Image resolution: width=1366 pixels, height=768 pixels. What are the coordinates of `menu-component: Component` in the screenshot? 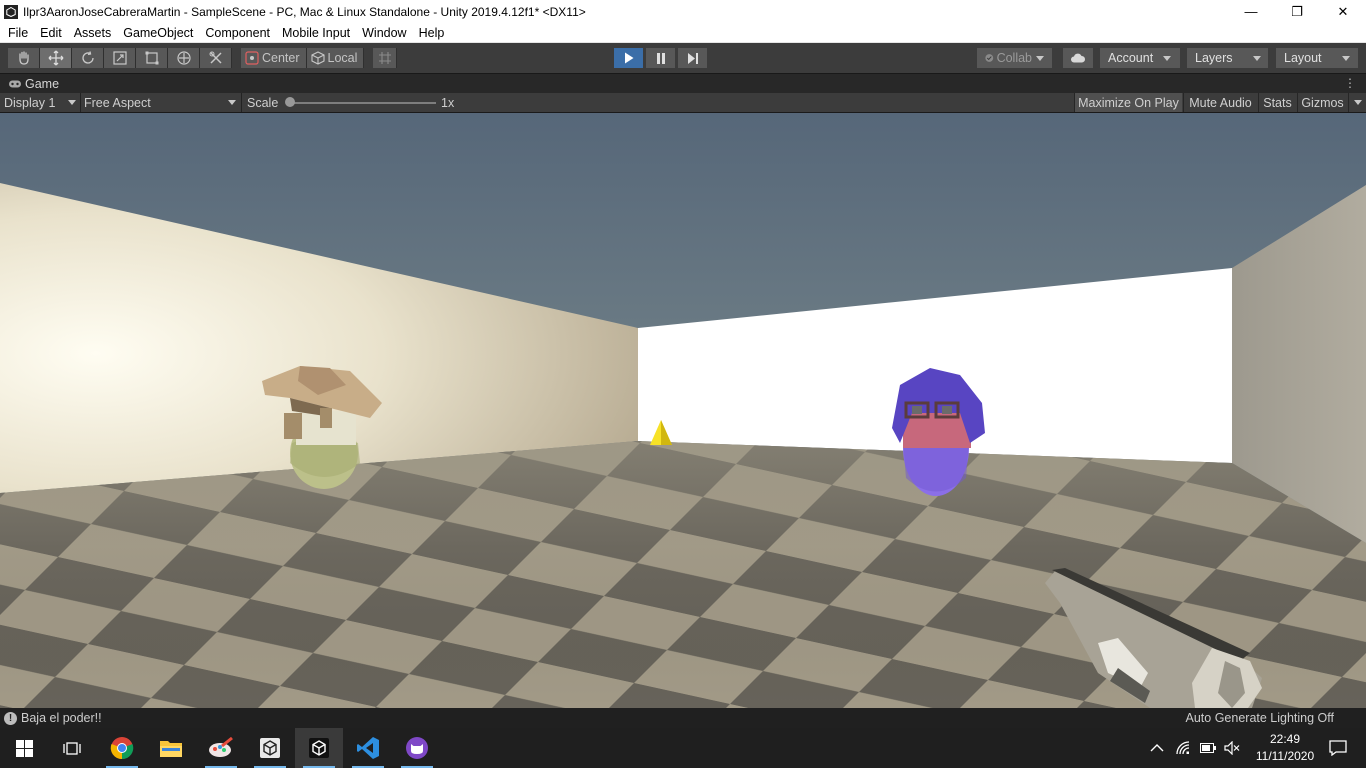 It's located at (237, 33).